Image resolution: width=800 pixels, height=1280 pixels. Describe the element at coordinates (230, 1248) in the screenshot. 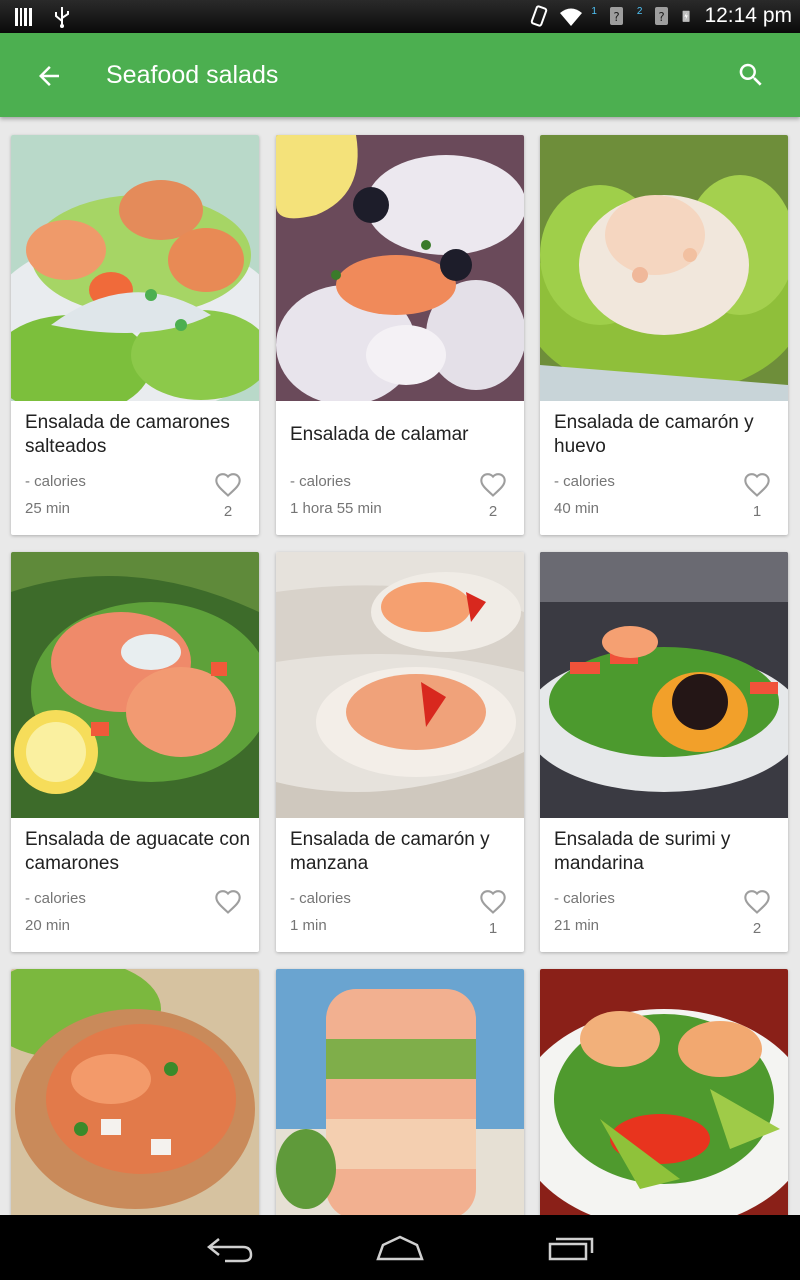

I see `back-nav-icon` at that location.